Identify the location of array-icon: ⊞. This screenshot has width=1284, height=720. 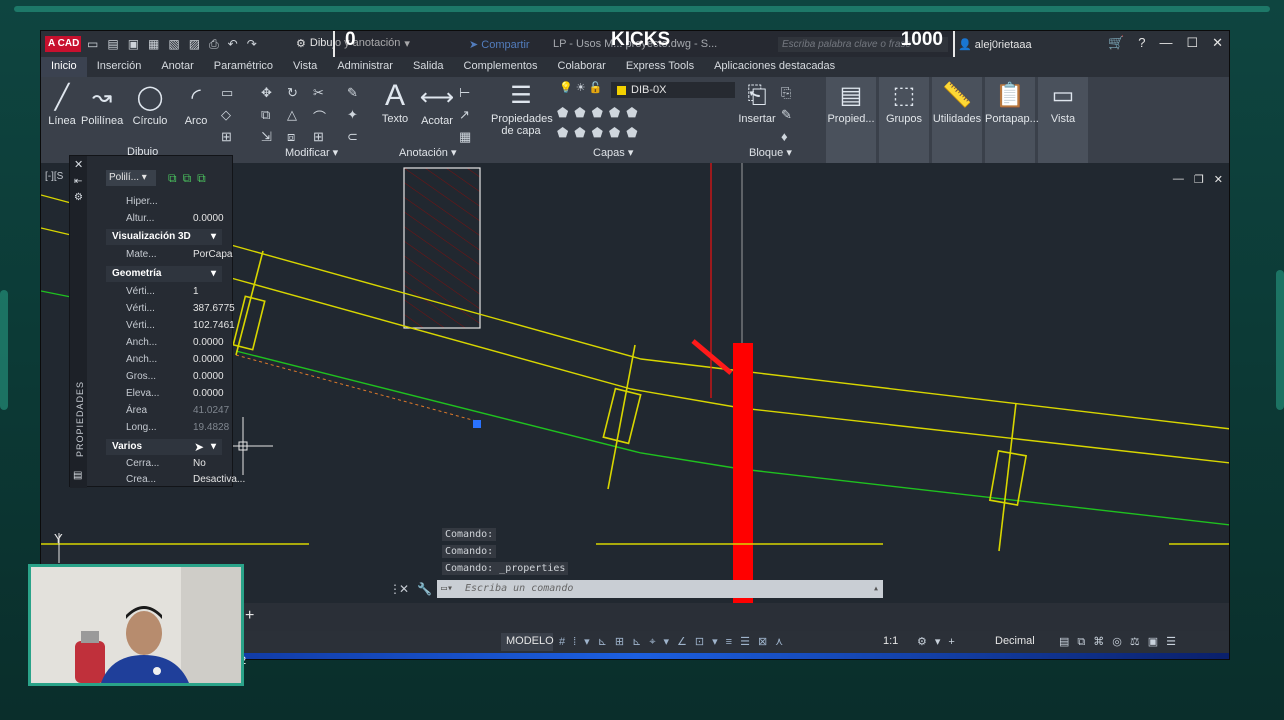
(318, 137).